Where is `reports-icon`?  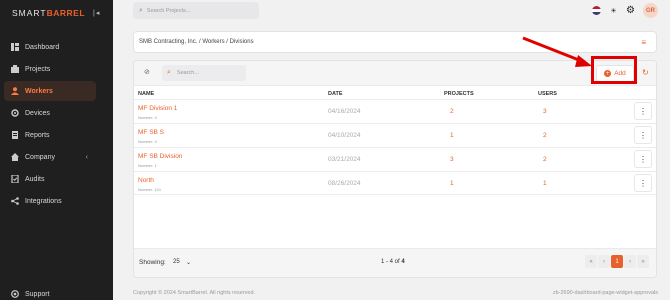 reports-icon is located at coordinates (15, 135).